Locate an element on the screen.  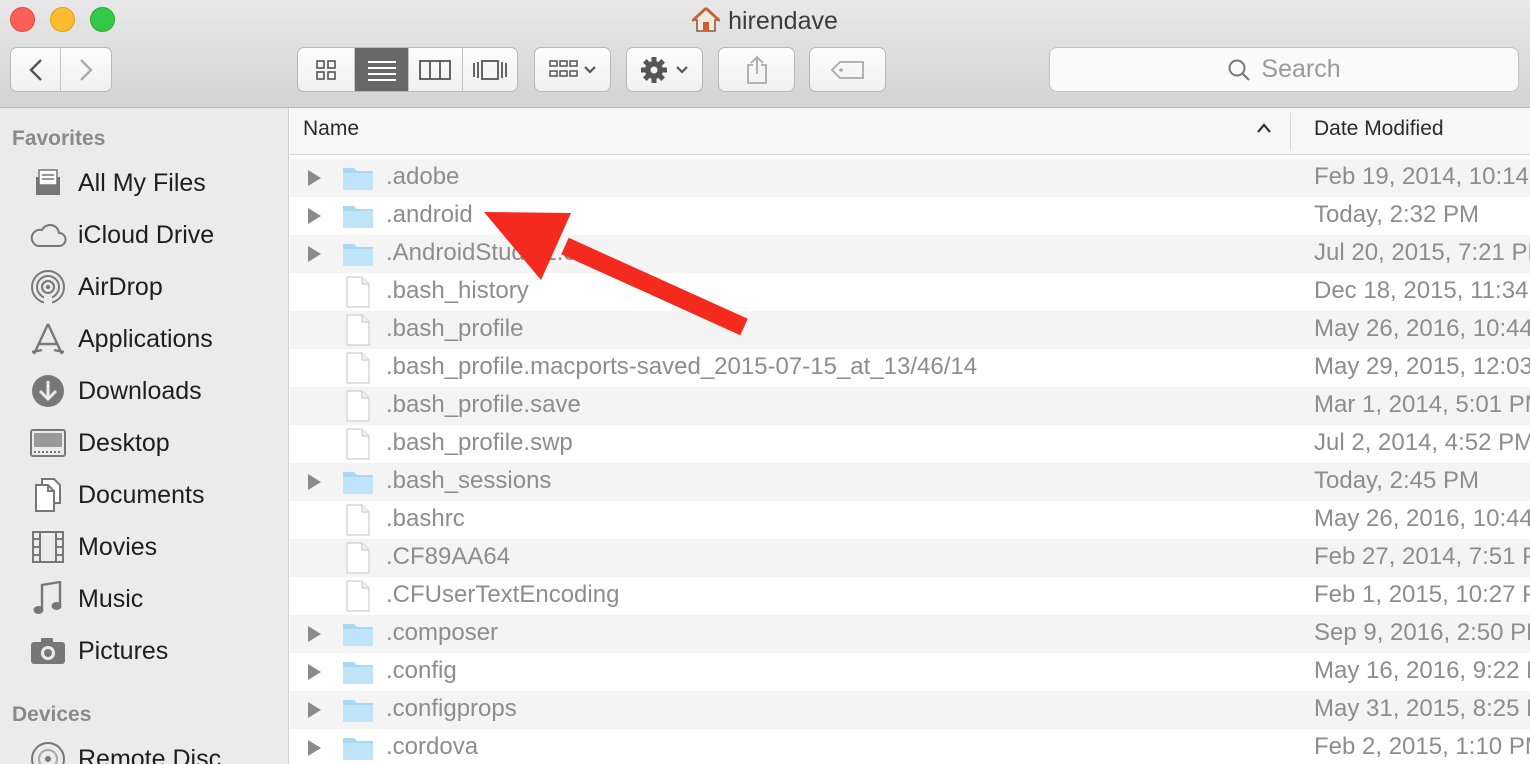
sort-ascending-icon is located at coordinates (1264, 130).